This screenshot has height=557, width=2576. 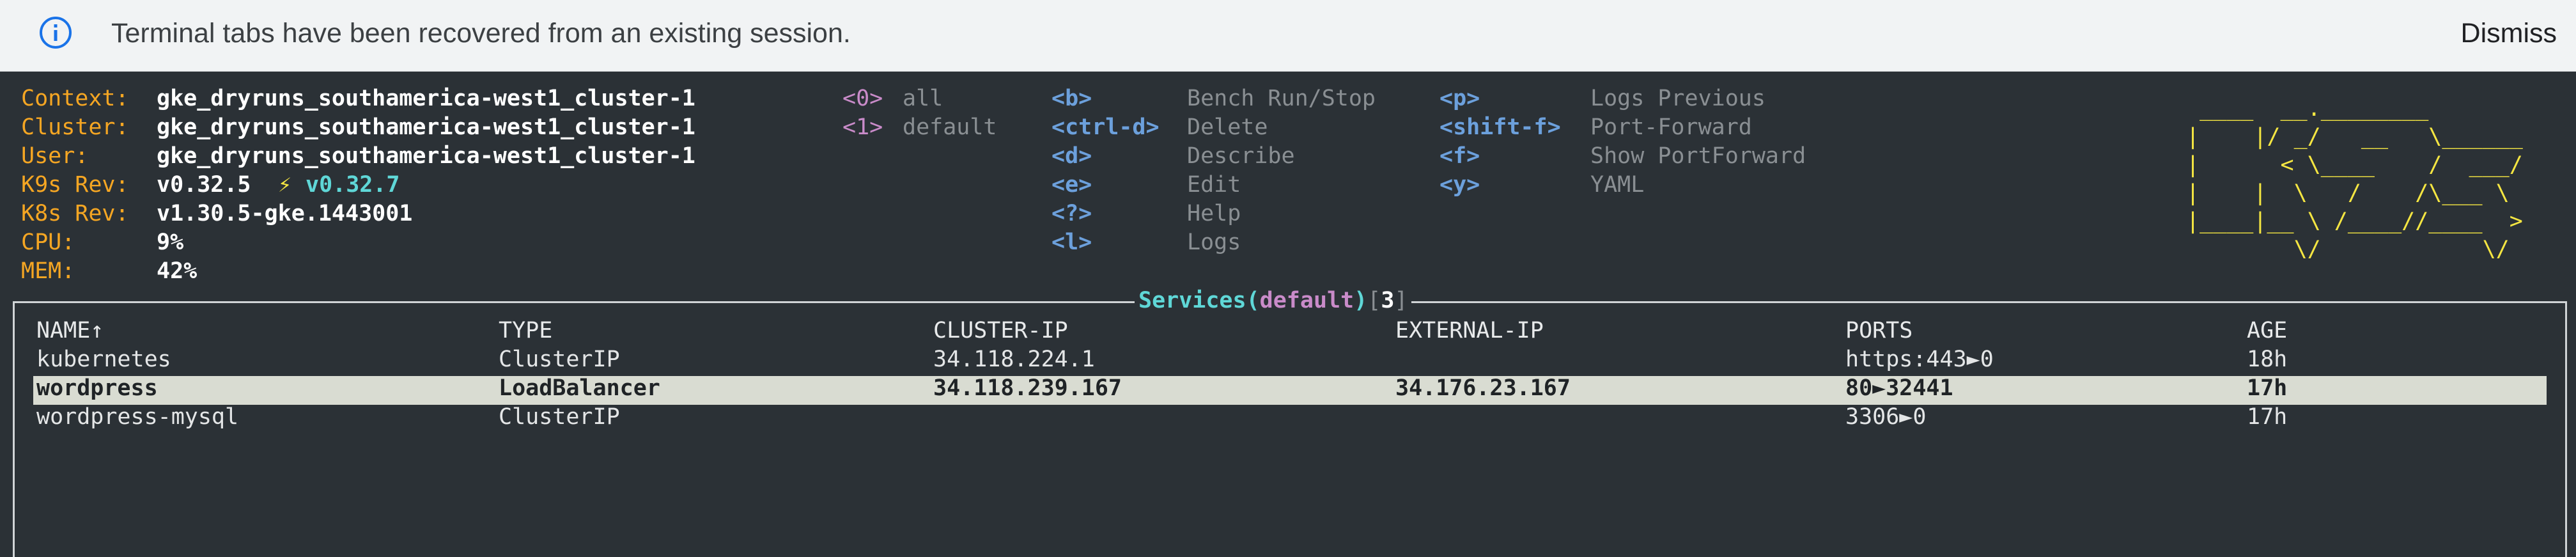 I want to click on context-label: Context:, so click(x=75, y=98).